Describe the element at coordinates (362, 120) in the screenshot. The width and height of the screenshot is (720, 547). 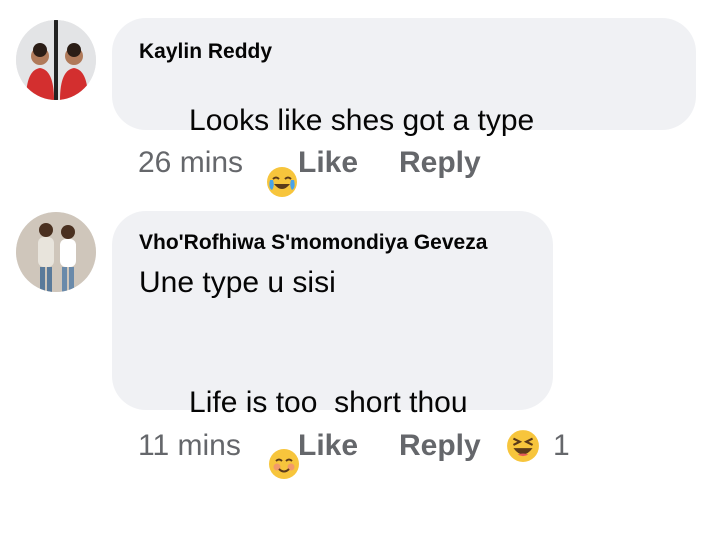
I see `comment-text-content: Looks like shes got a type` at that location.